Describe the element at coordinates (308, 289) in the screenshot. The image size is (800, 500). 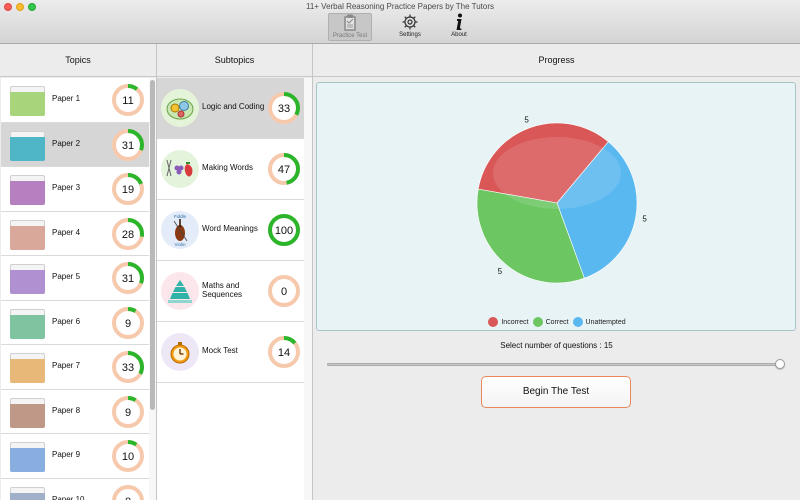
I see `subtopics-scrollbar` at that location.